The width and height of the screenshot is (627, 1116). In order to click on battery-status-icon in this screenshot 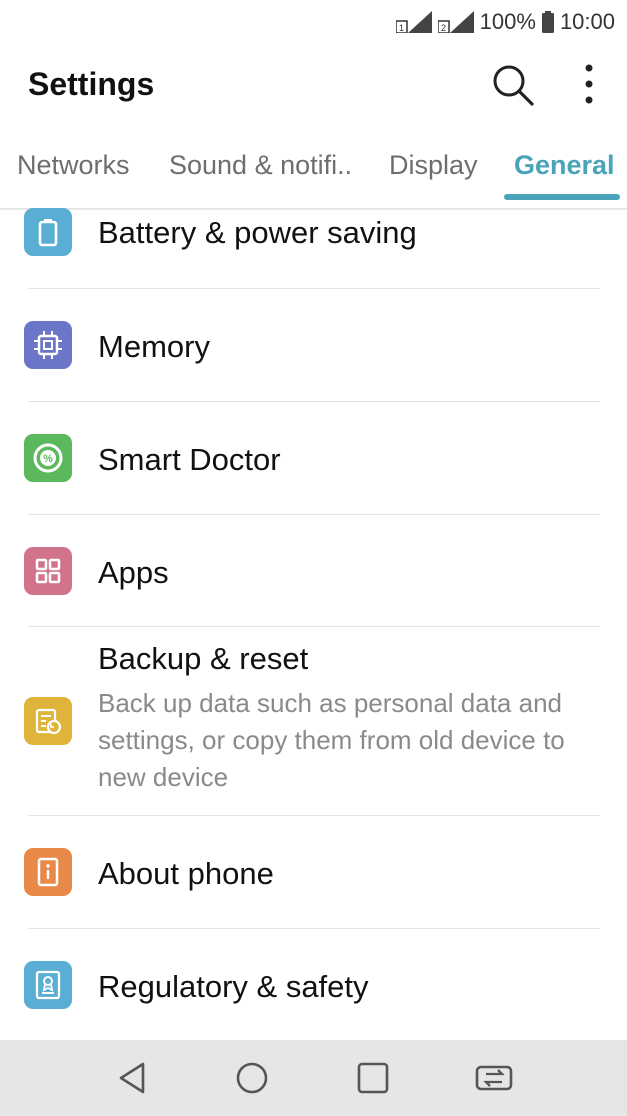, I will do `click(547, 22)`.